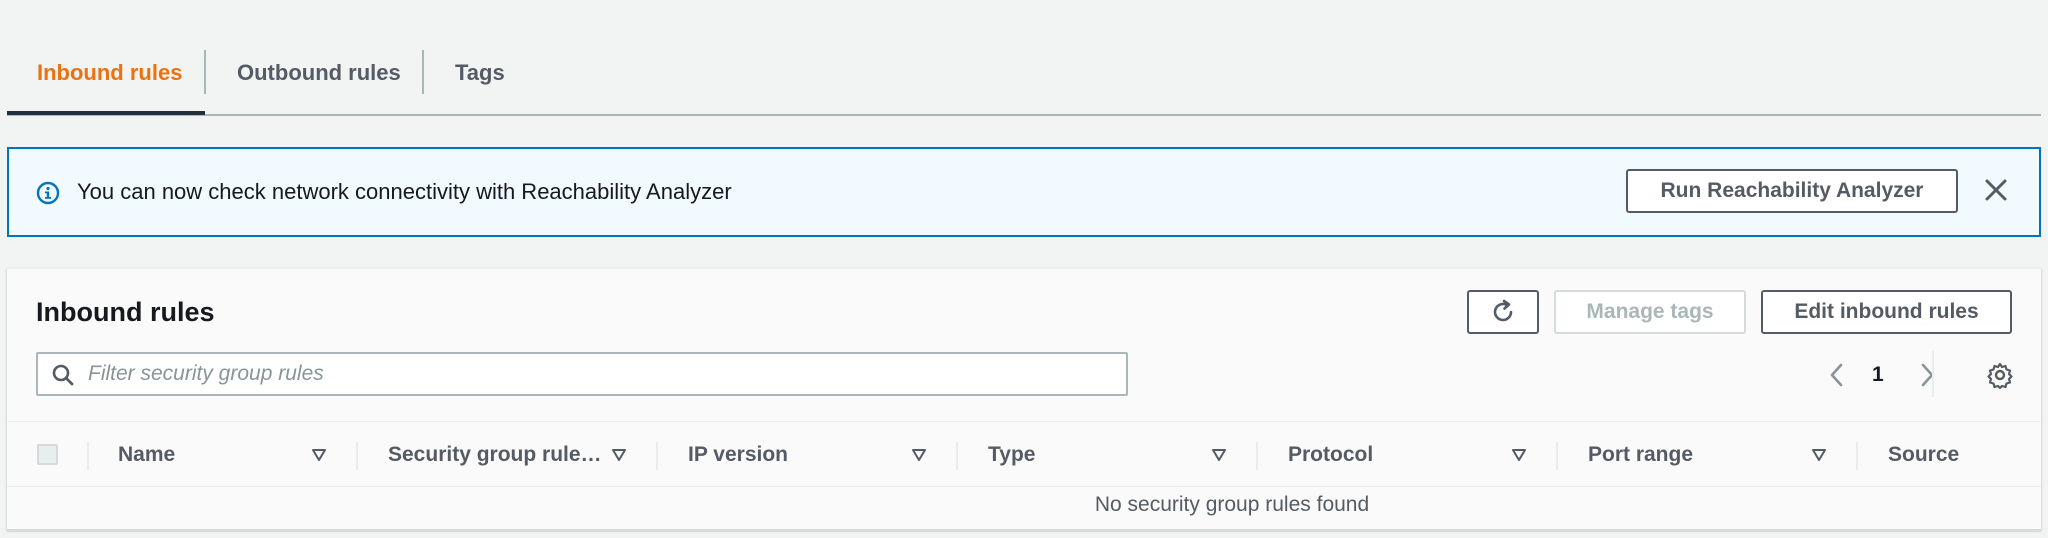 This screenshot has width=2048, height=538. What do you see at coordinates (48, 193) in the screenshot?
I see `info-icon` at bounding box center [48, 193].